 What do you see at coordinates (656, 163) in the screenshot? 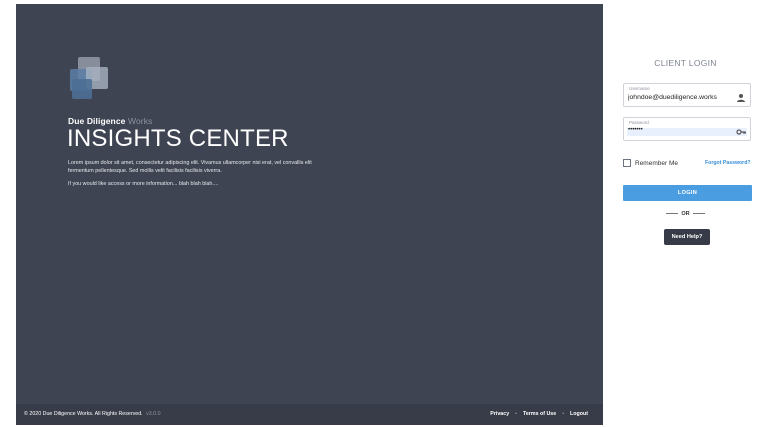
I see `remember-label: Remember Me` at bounding box center [656, 163].